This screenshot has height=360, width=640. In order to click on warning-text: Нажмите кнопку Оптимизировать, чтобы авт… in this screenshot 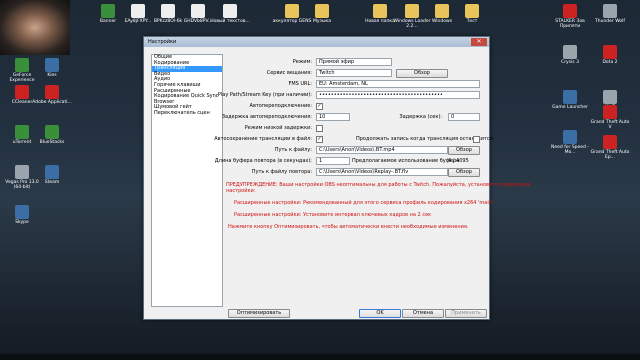, I will do `click(348, 227)`.